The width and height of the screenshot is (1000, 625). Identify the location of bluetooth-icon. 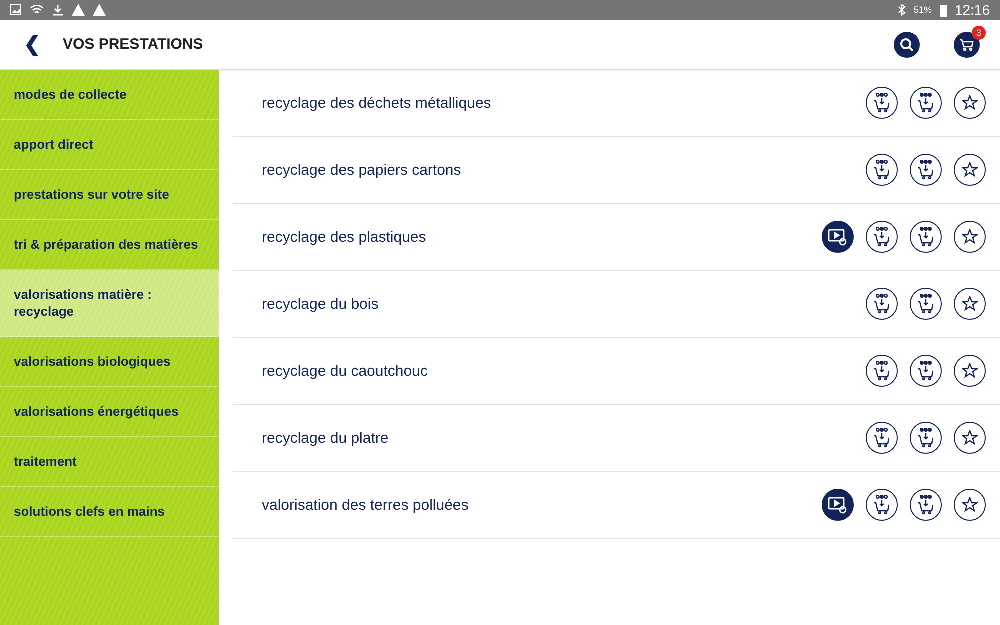
(902, 10).